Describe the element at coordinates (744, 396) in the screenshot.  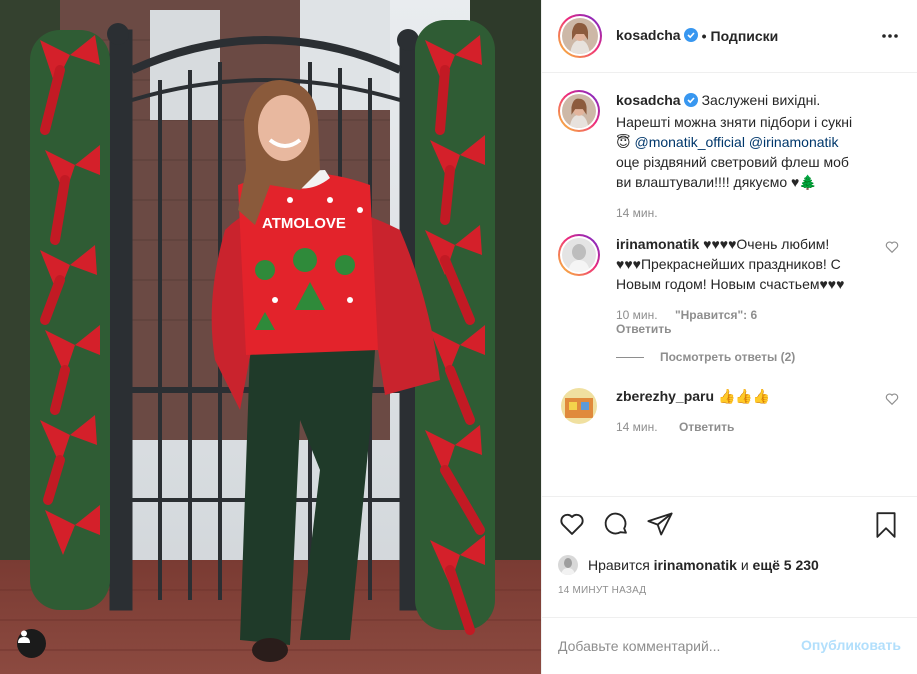
I see `comment-text: 👍👍👍` at that location.